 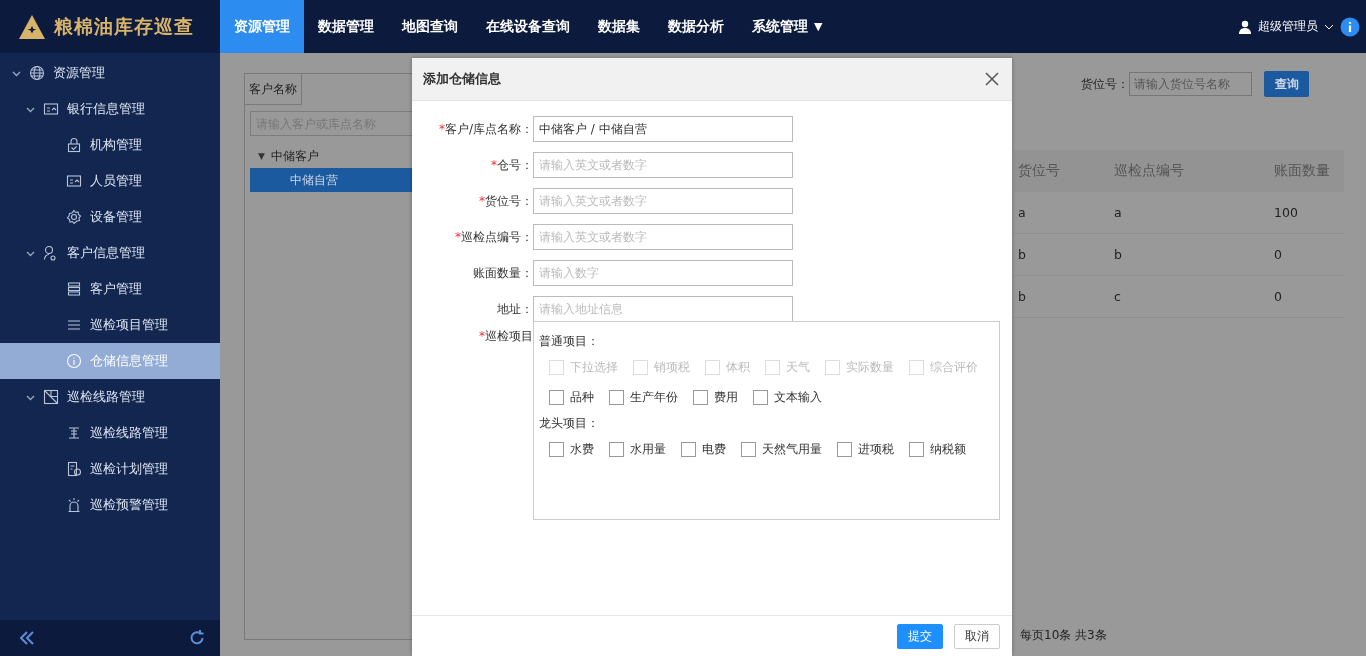 I want to click on checkbox: 电费, so click(x=703, y=449).